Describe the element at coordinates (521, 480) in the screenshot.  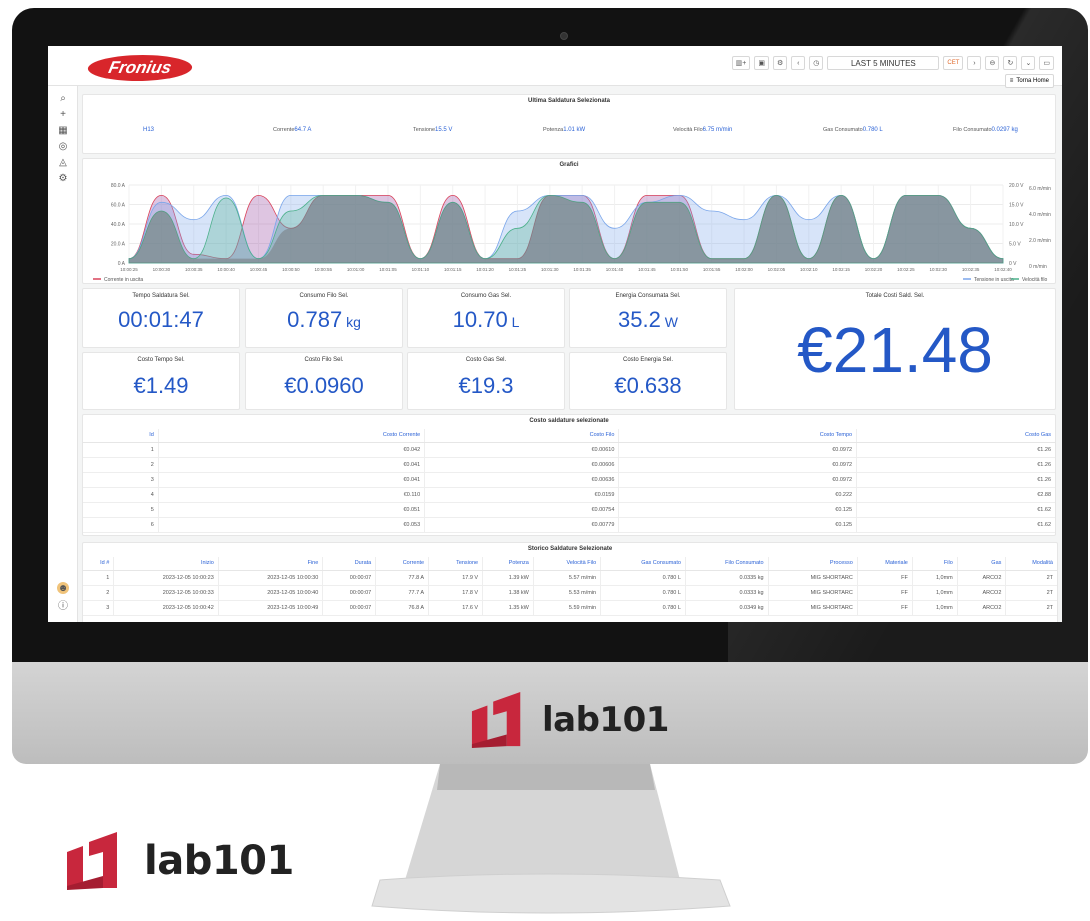
I see `table-cell: €0.00636` at that location.